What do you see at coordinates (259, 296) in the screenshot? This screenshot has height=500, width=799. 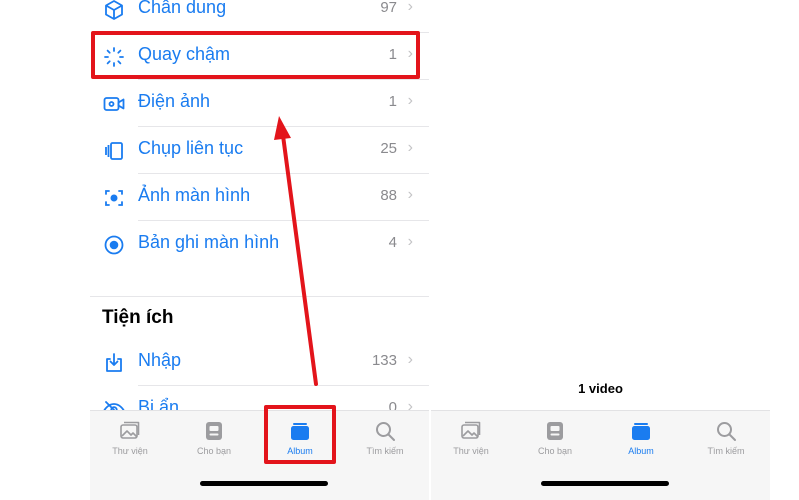 I see `section-divider` at bounding box center [259, 296].